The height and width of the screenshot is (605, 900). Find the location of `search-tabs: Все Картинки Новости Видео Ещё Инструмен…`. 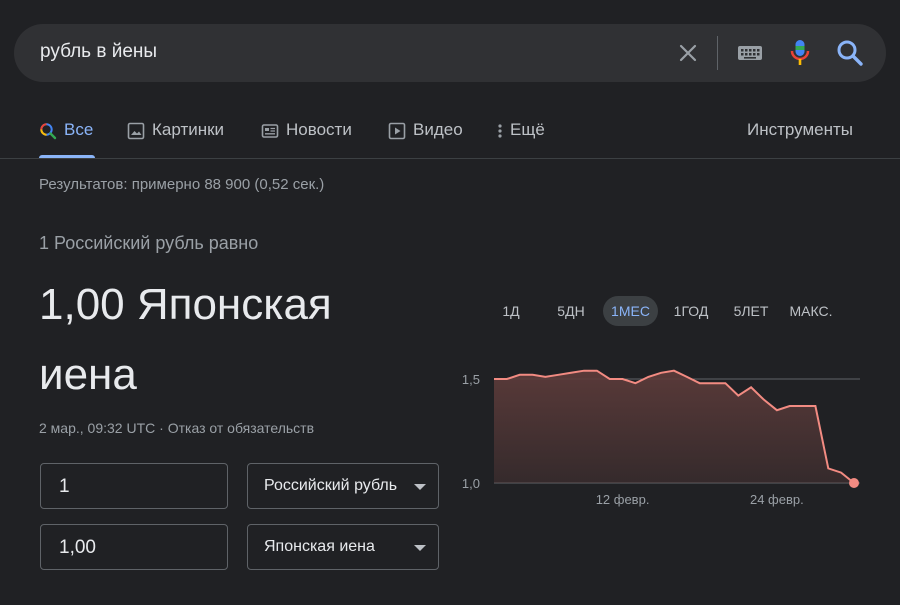

search-tabs: Все Картинки Новости Видео Ещё Инструмен… is located at coordinates (450, 133).